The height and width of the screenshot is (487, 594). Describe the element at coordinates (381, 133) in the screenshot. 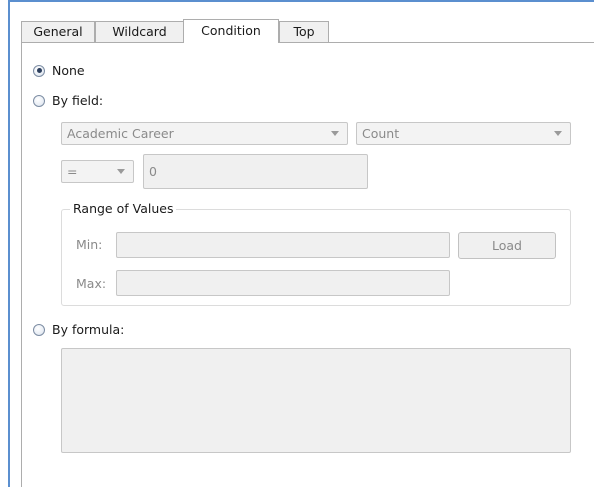

I see `aggregate-select-value: Count` at that location.